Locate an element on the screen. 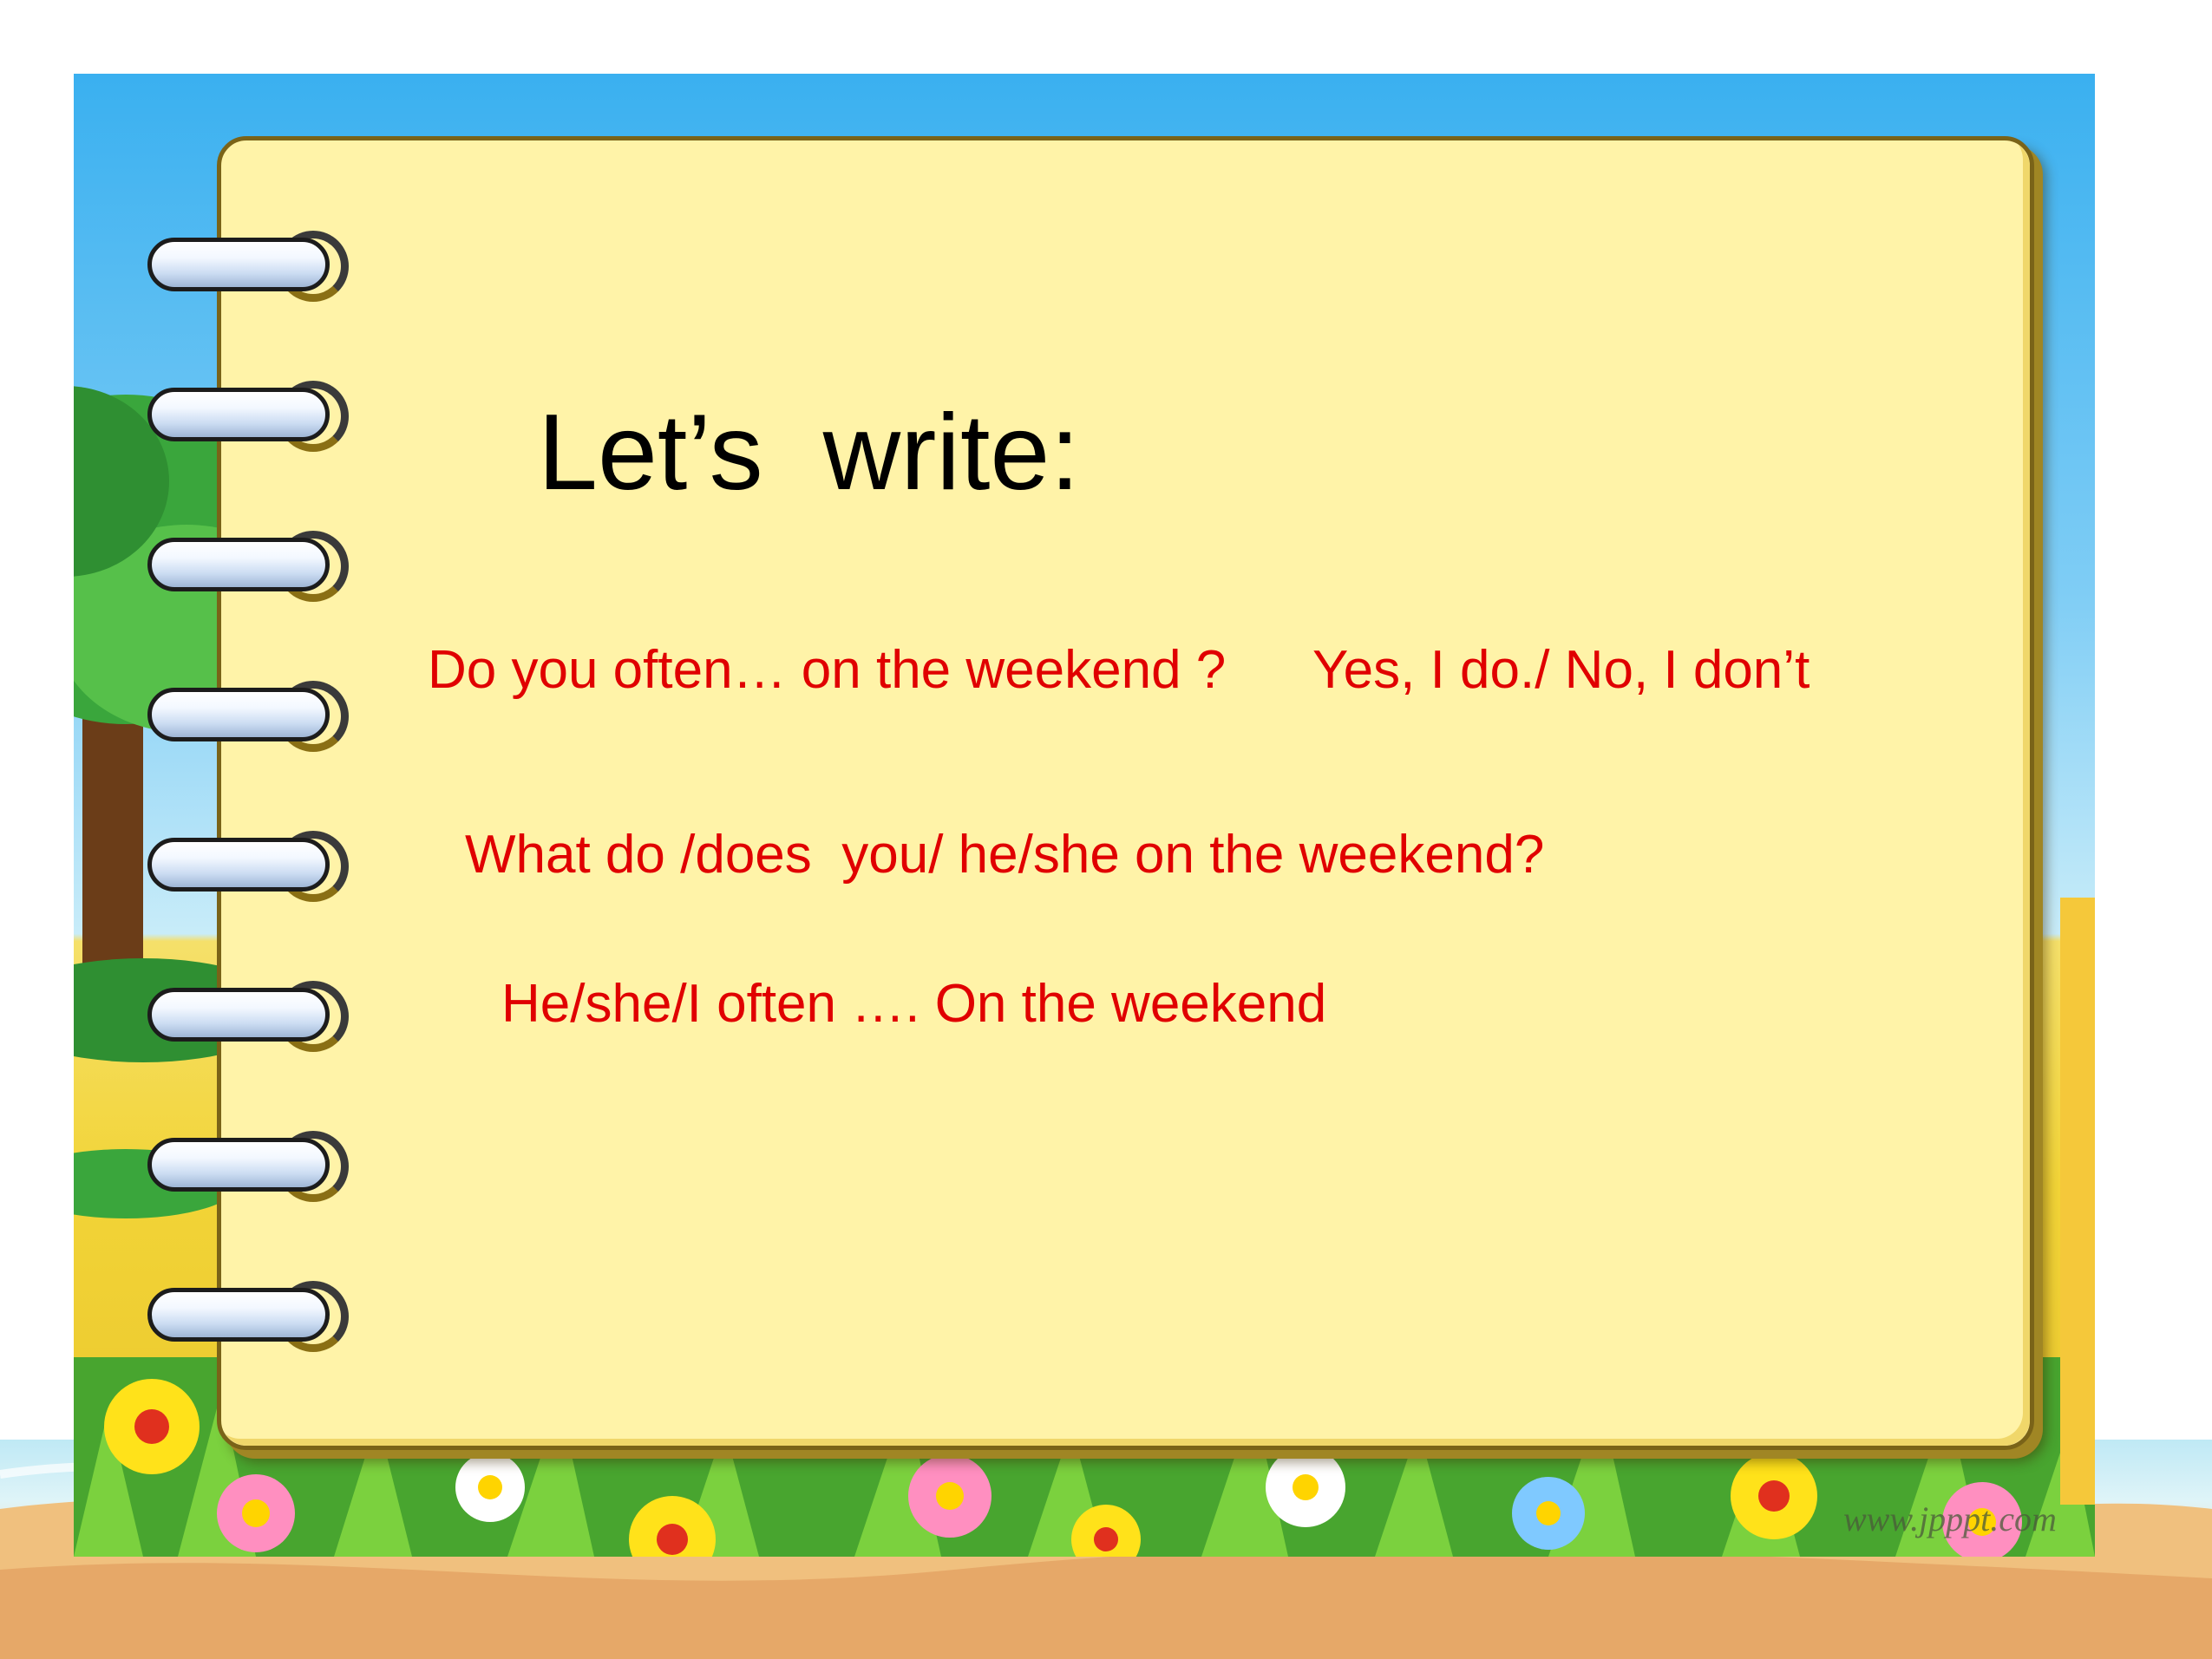 The width and height of the screenshot is (2212, 1659). question-often-text: Do you often… on the weekend ? is located at coordinates (827, 670).